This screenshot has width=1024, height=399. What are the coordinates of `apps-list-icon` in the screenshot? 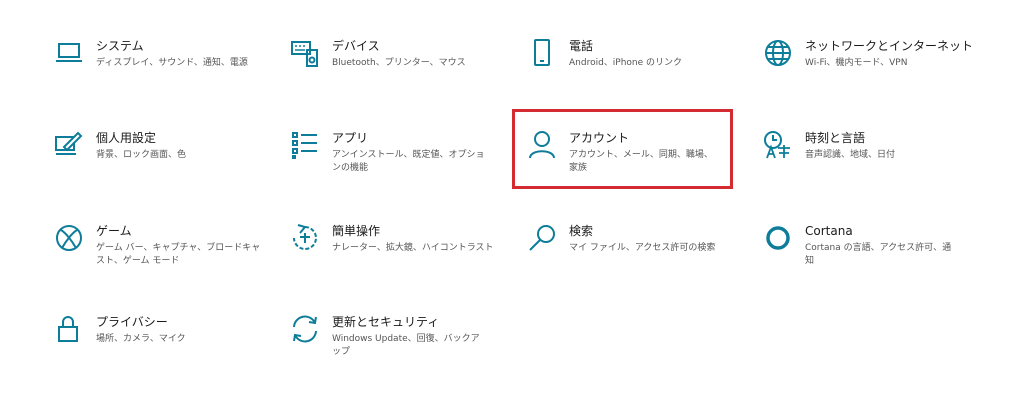 It's located at (305, 145).